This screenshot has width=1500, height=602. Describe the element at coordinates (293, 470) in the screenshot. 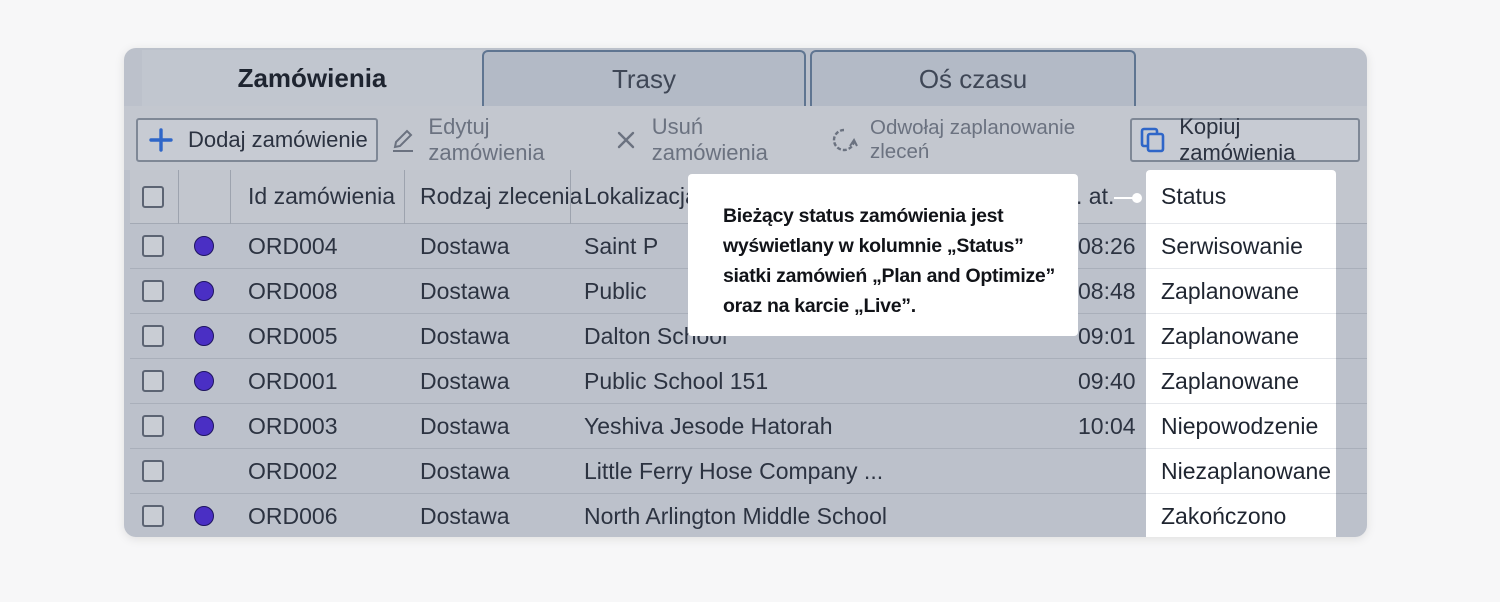

I see `order-id: ORD002` at that location.